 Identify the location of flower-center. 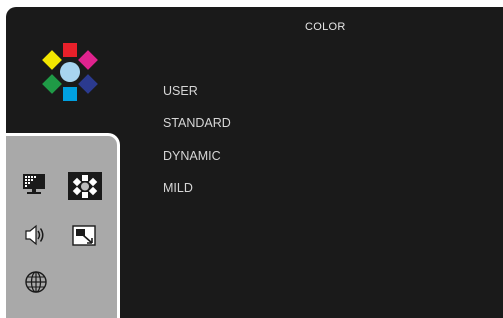
(70, 72).